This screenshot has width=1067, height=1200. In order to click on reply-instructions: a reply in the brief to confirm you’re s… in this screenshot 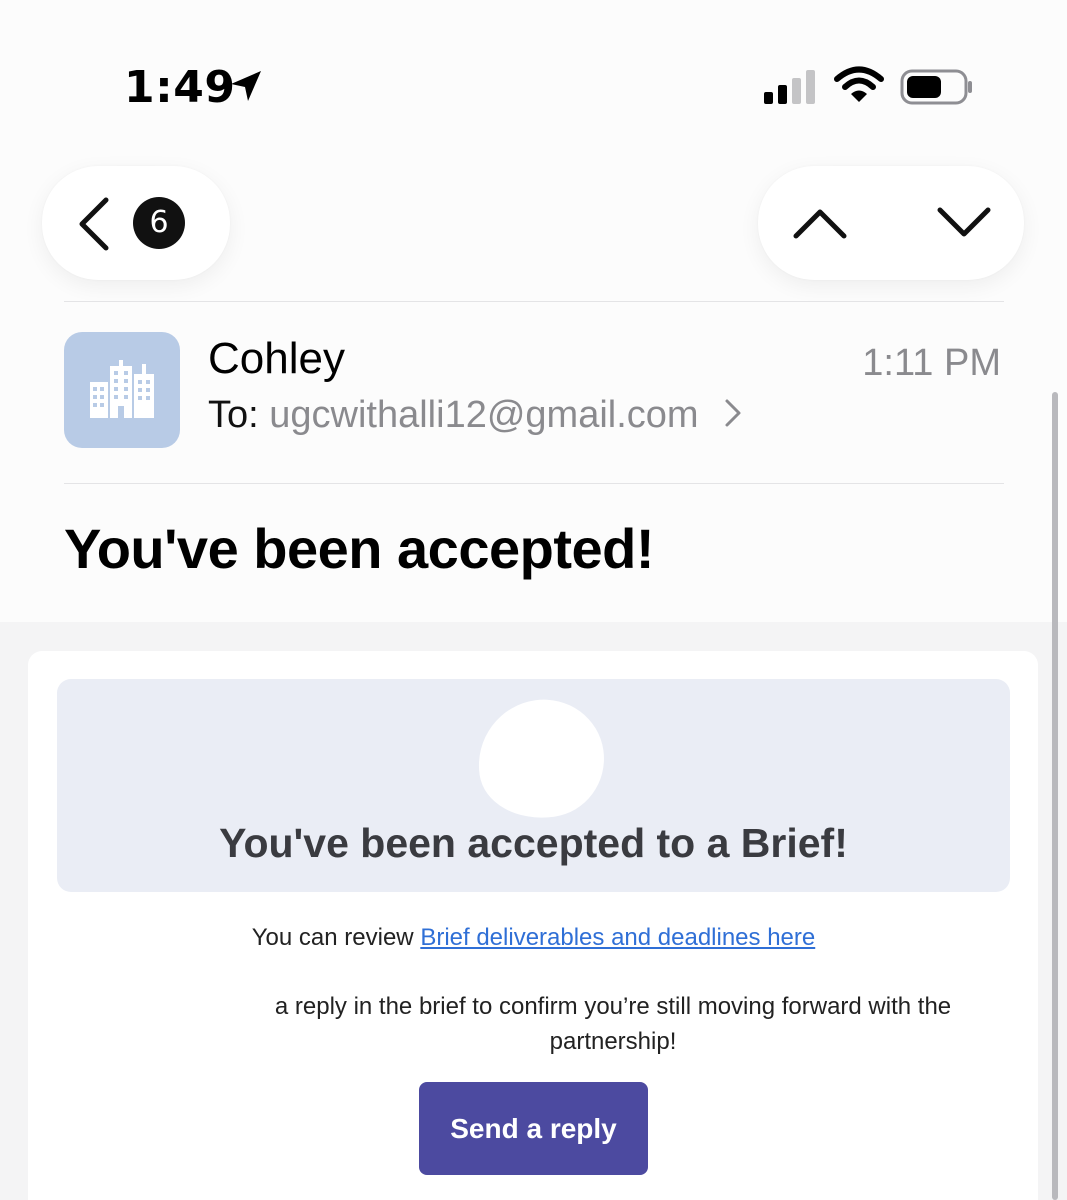, I will do `click(613, 1024)`.